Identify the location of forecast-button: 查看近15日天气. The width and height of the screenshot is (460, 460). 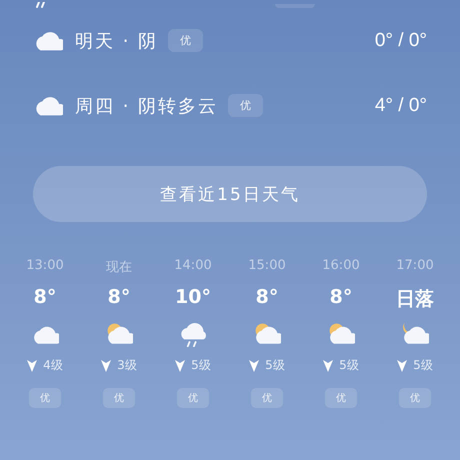
(230, 194).